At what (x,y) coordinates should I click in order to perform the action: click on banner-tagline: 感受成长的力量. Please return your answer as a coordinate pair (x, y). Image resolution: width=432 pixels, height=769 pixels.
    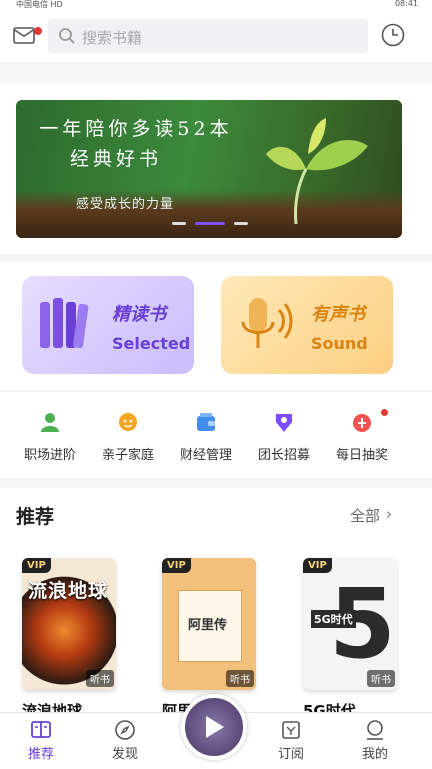
    Looking at the image, I should click on (125, 204).